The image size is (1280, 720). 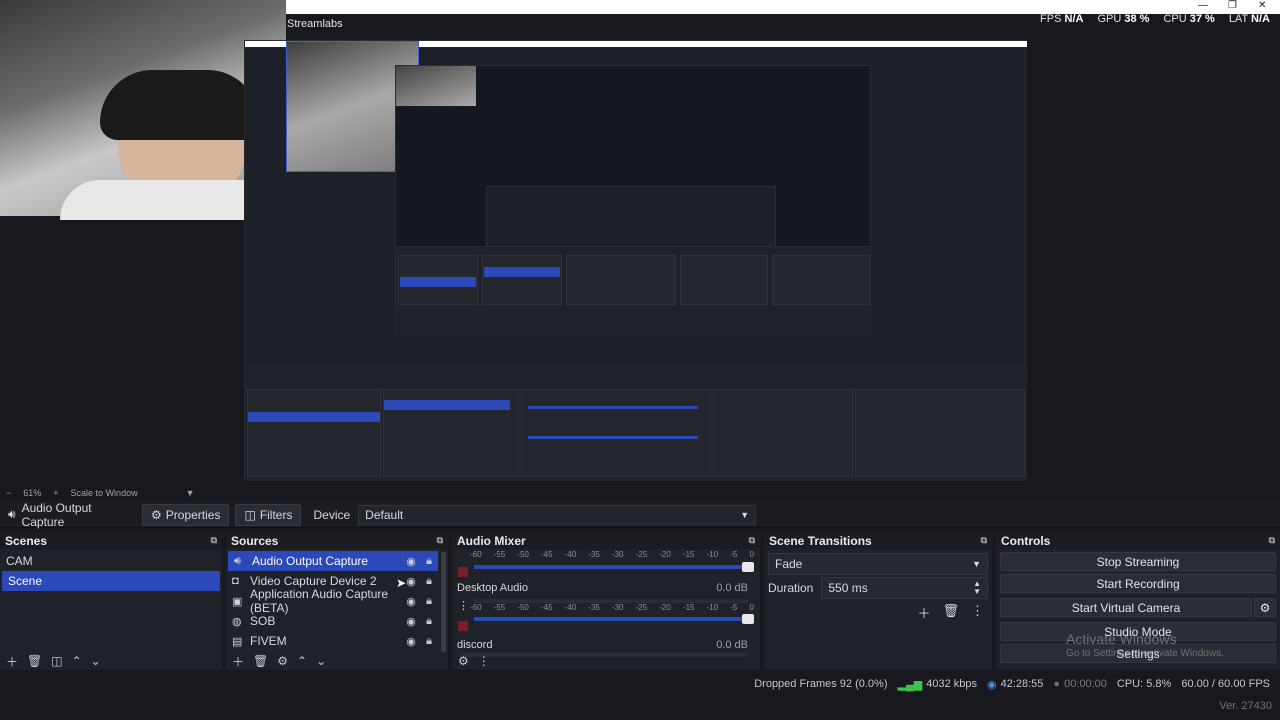 I want to click on chevron-down-icon: ▼, so click(x=745, y=514).